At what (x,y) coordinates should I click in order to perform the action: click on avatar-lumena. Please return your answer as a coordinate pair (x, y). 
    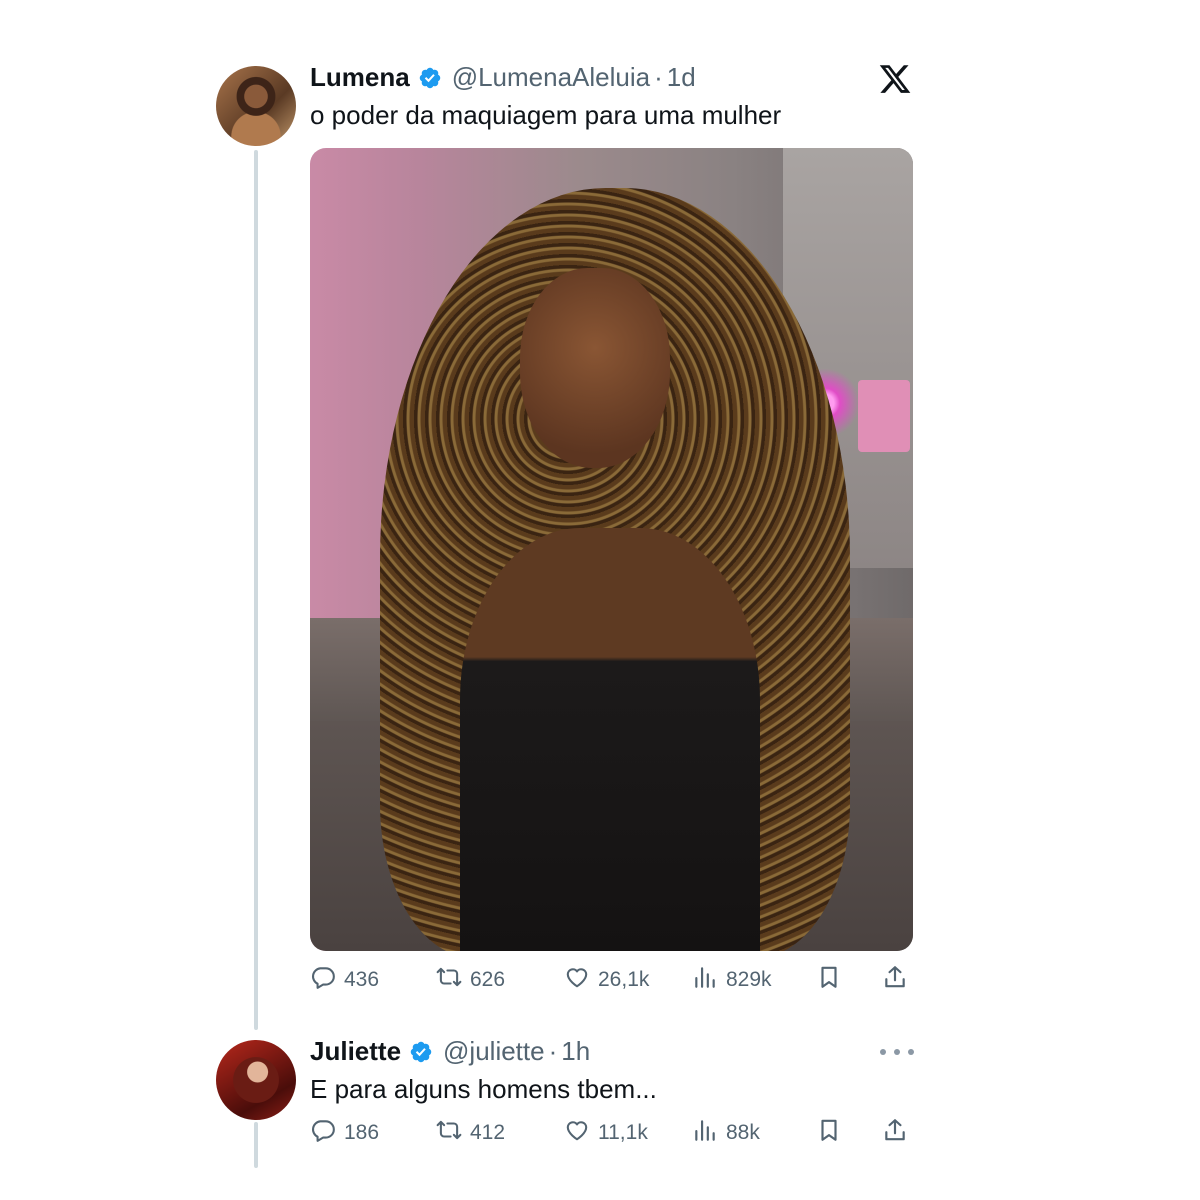
    Looking at the image, I should click on (256, 106).